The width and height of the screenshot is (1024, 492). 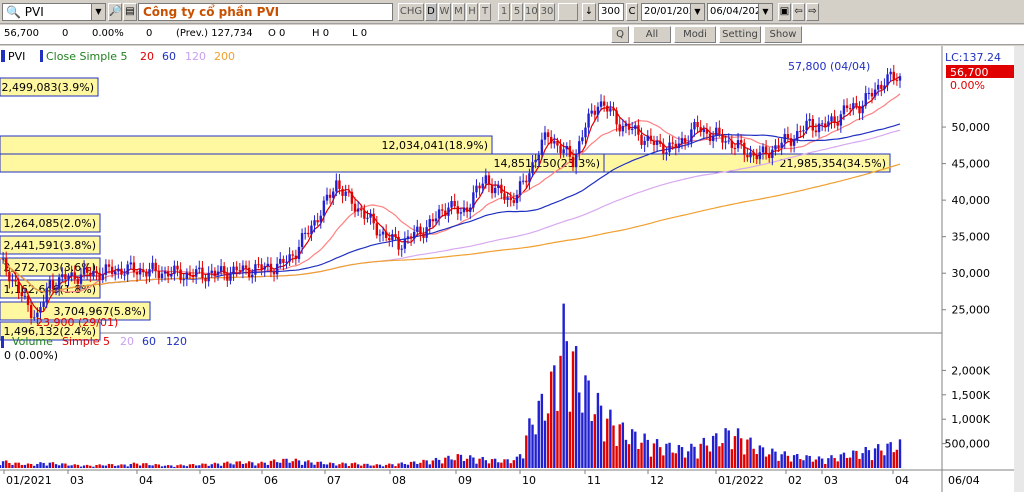 I want to click on arrow-right-icon: ⇨, so click(x=812, y=12).